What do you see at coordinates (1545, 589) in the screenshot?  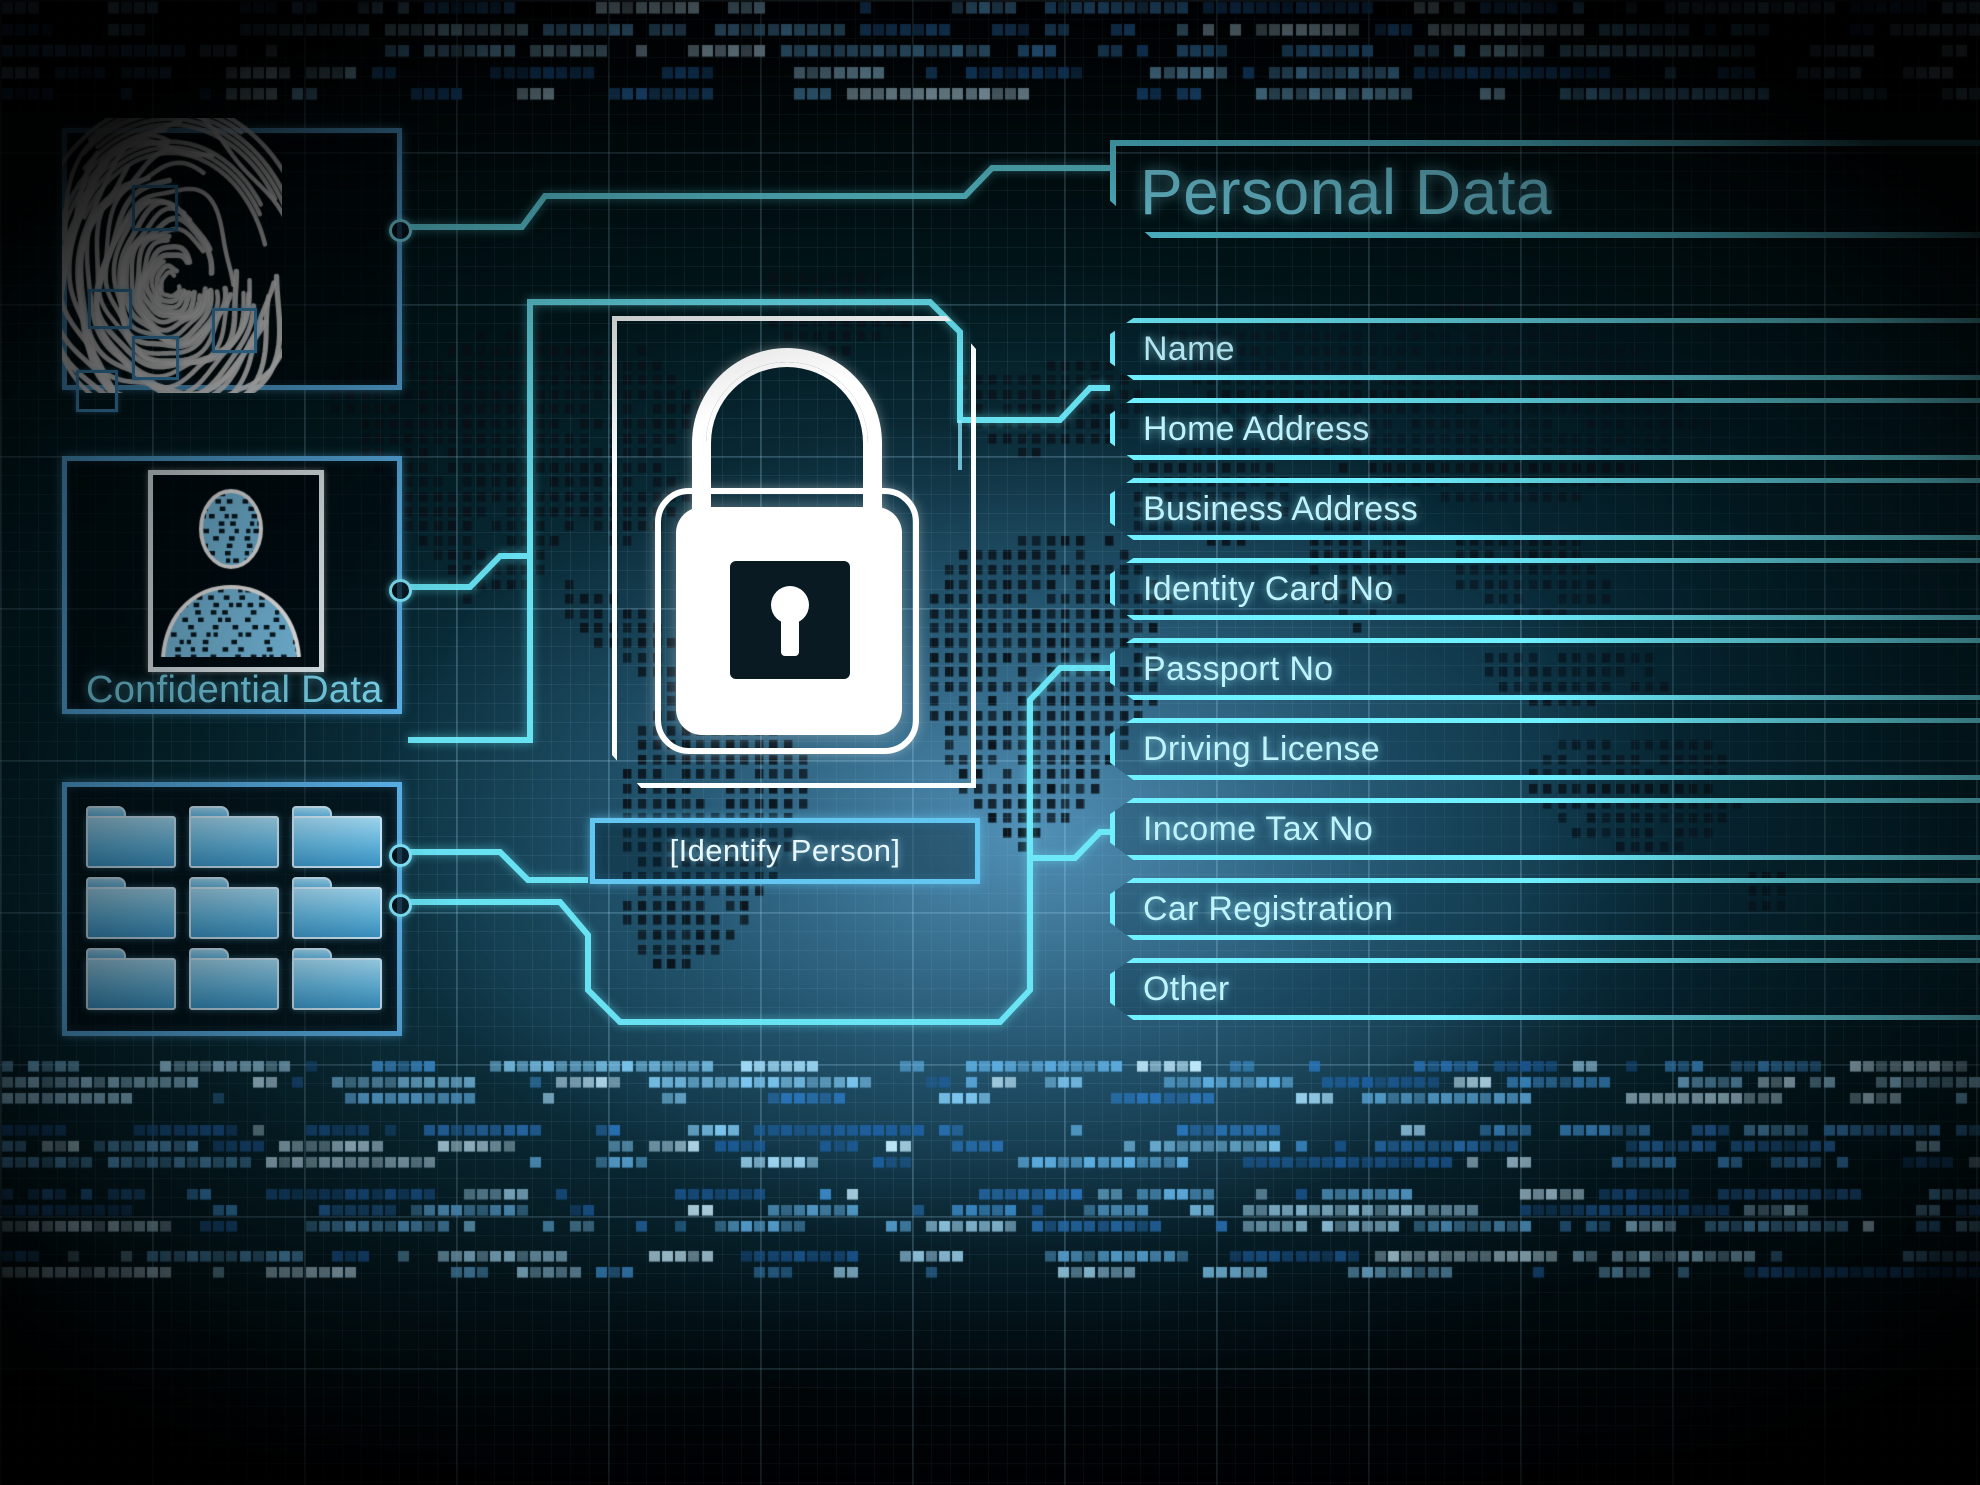 I see `data-list-item-identity-card-no: Identity Card No` at bounding box center [1545, 589].